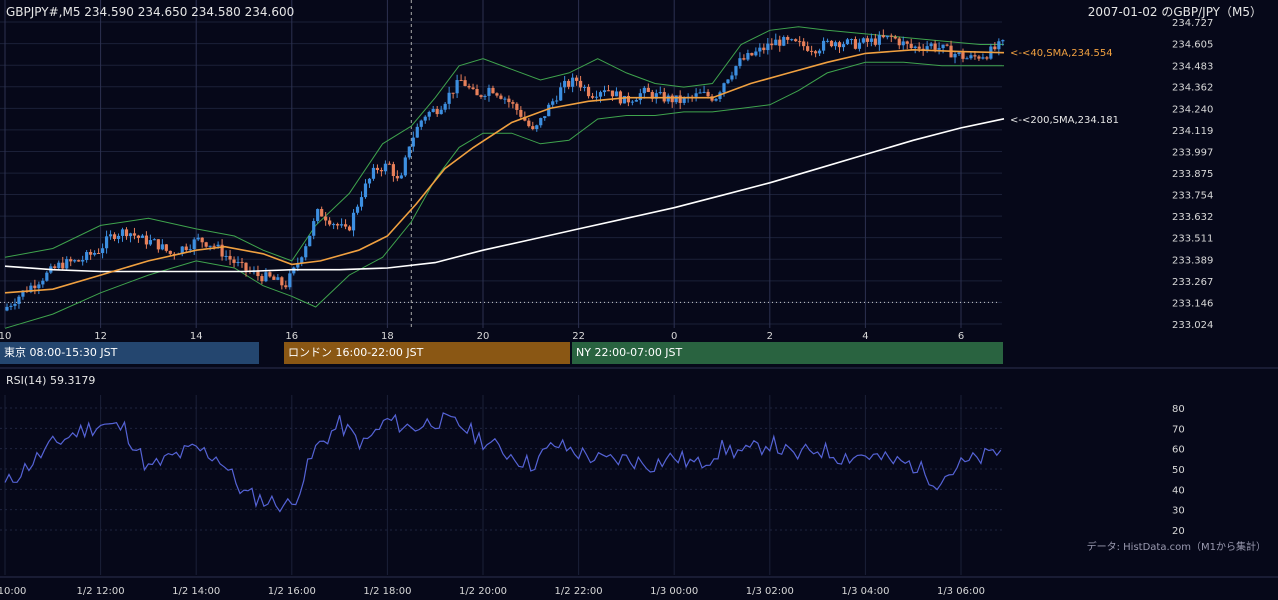 The width and height of the screenshot is (1278, 600). What do you see at coordinates (100, 336) in the screenshot?
I see `time-tick-label: 12` at bounding box center [100, 336].